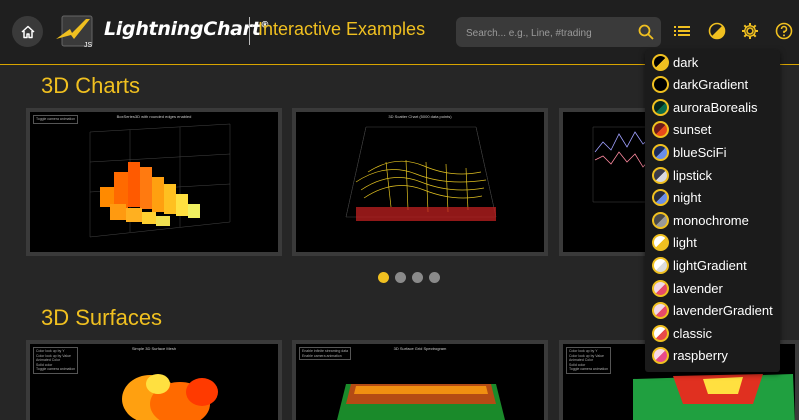 The height and width of the screenshot is (420, 799). What do you see at coordinates (160, 180) in the screenshot?
I see `box-series-3d-thumbnail` at bounding box center [160, 180].